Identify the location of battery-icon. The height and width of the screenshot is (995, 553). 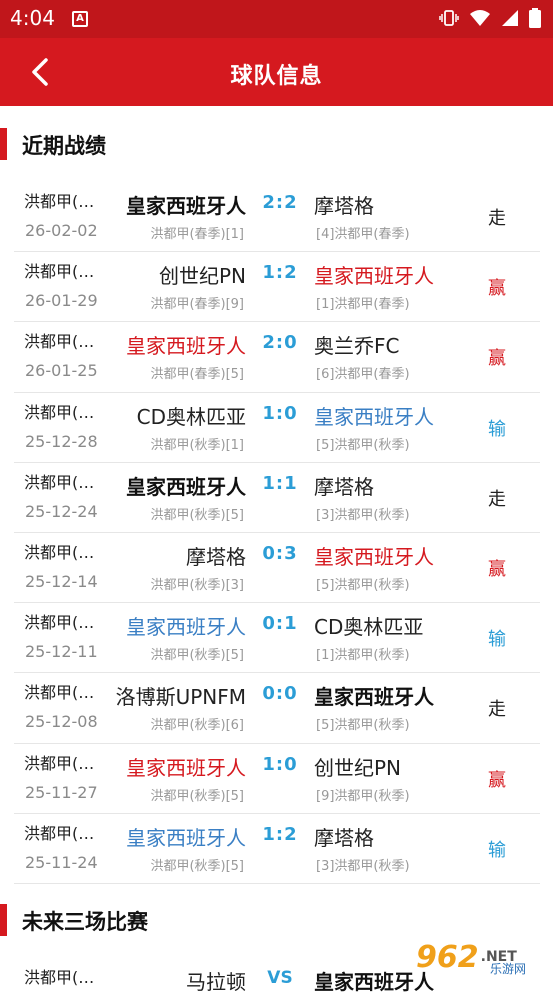
(535, 18).